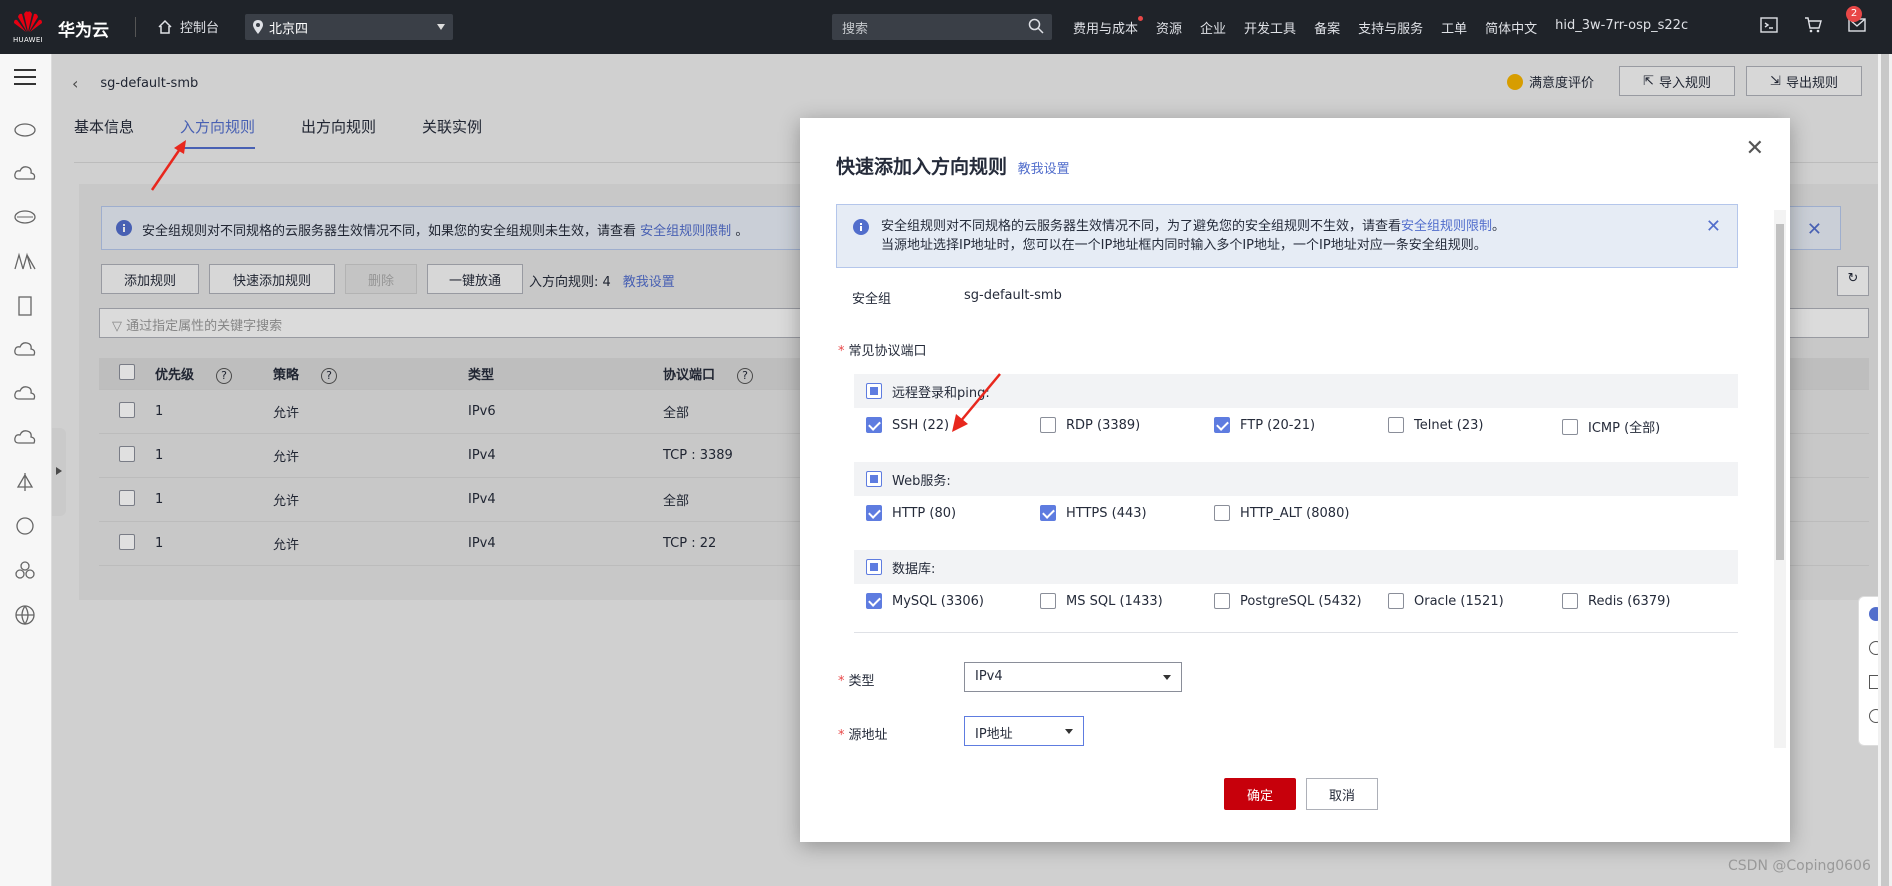  I want to click on option-telnet: Telnet (23), so click(1436, 425).